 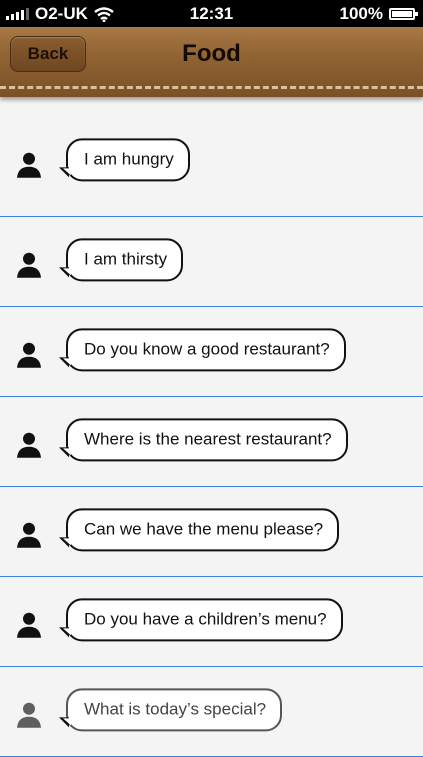 What do you see at coordinates (403, 14) in the screenshot?
I see `battery-icon` at bounding box center [403, 14].